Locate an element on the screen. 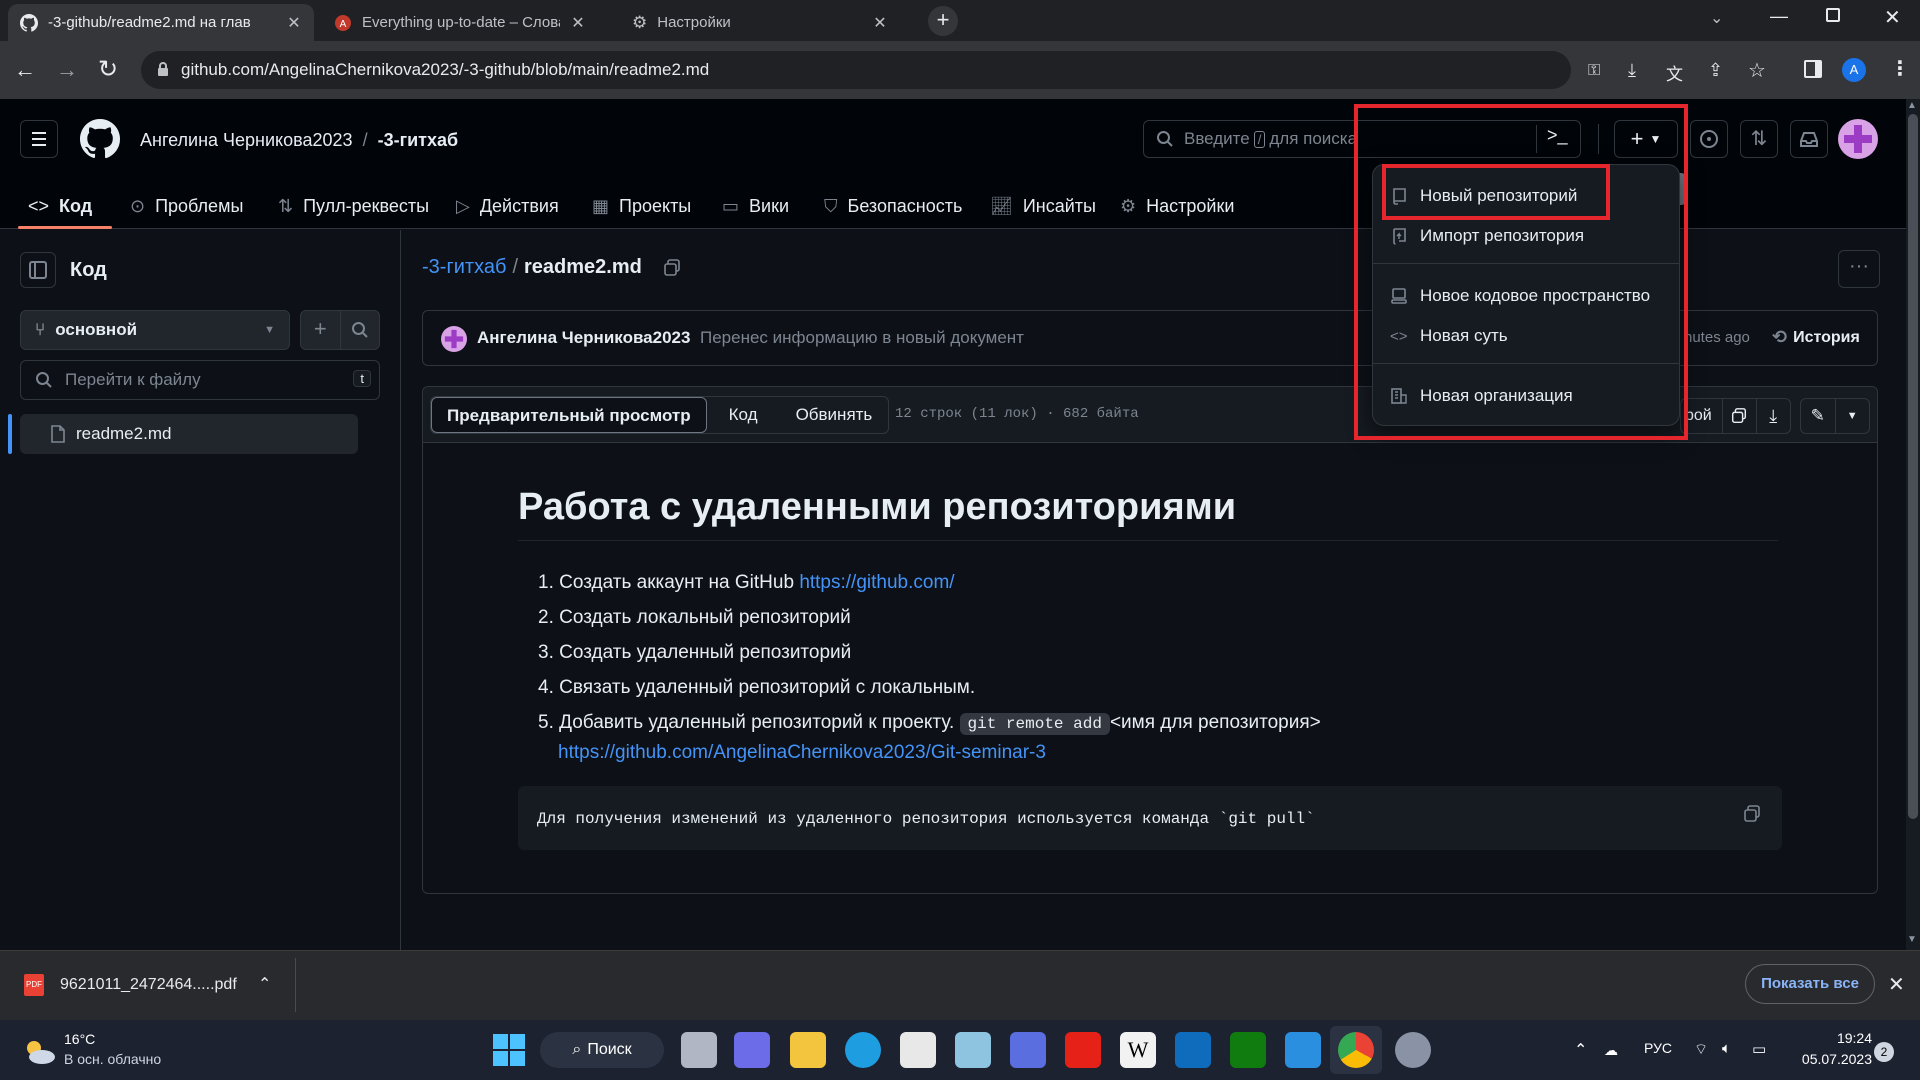 The height and width of the screenshot is (1080, 1920). inbox-button is located at coordinates (1809, 139).